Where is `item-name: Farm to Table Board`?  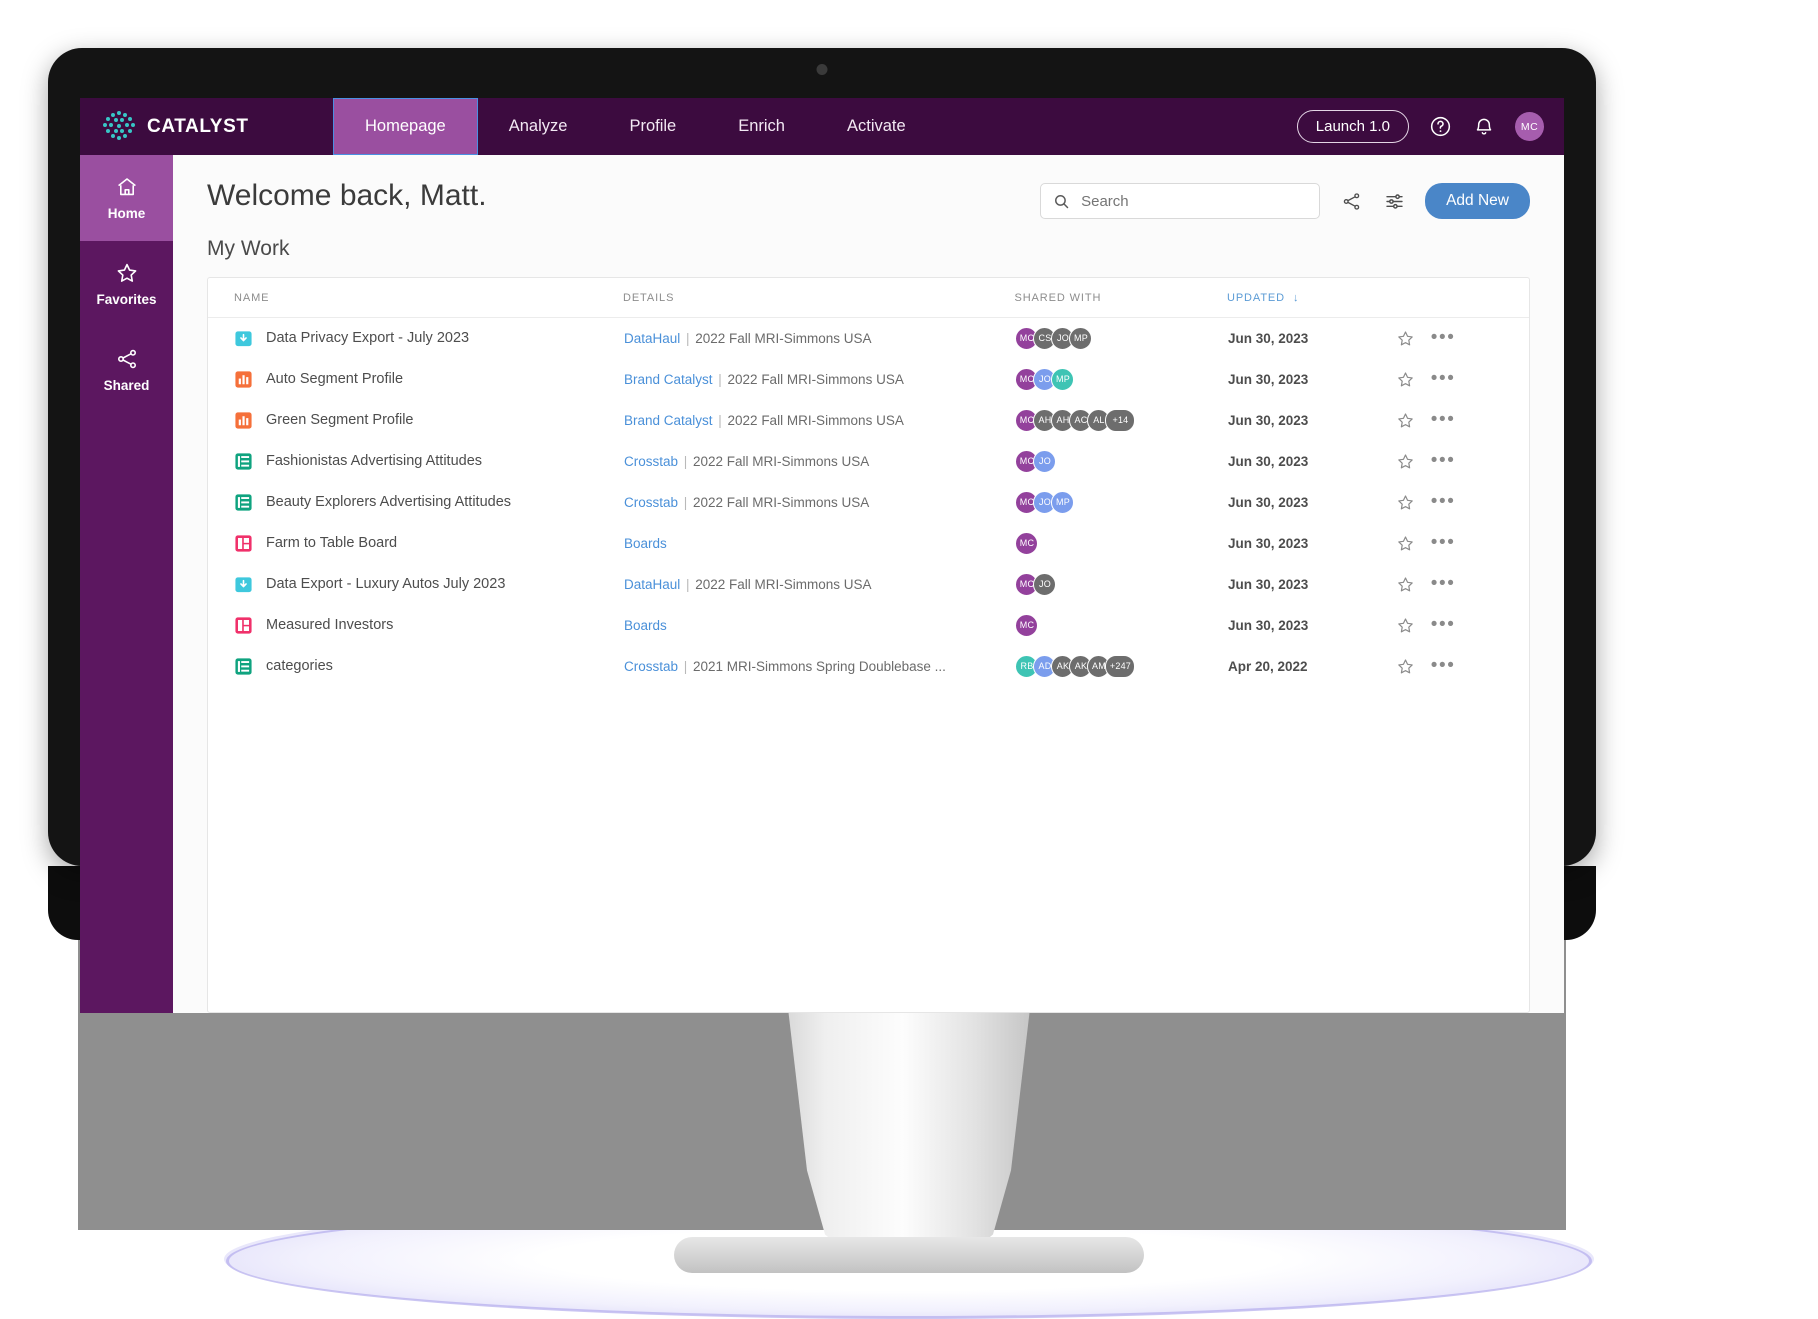
item-name: Farm to Table Board is located at coordinates (331, 543).